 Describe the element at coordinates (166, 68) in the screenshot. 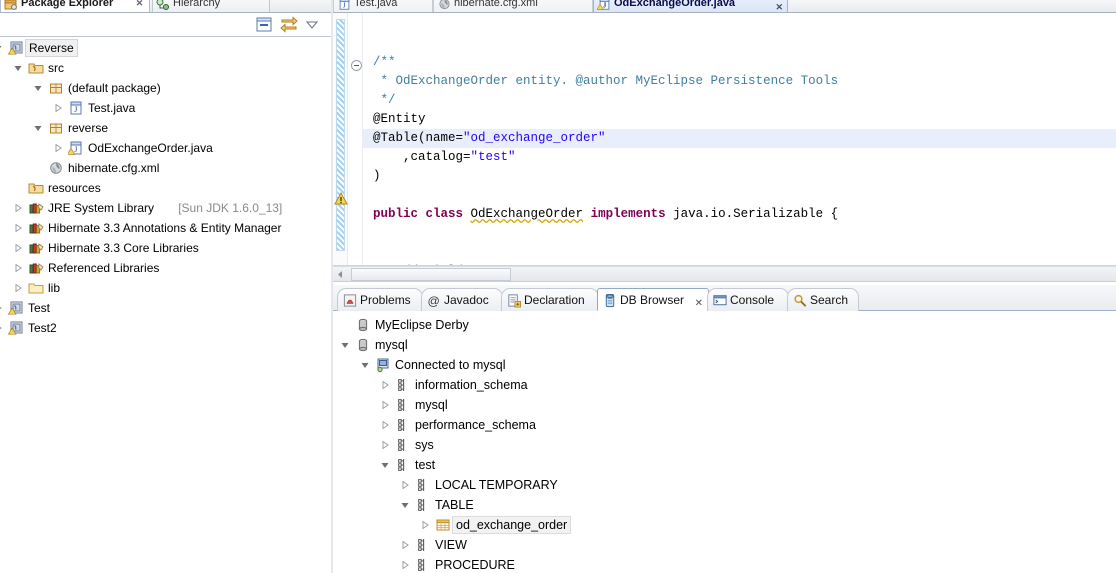

I see `package-tree-item-row: src` at that location.